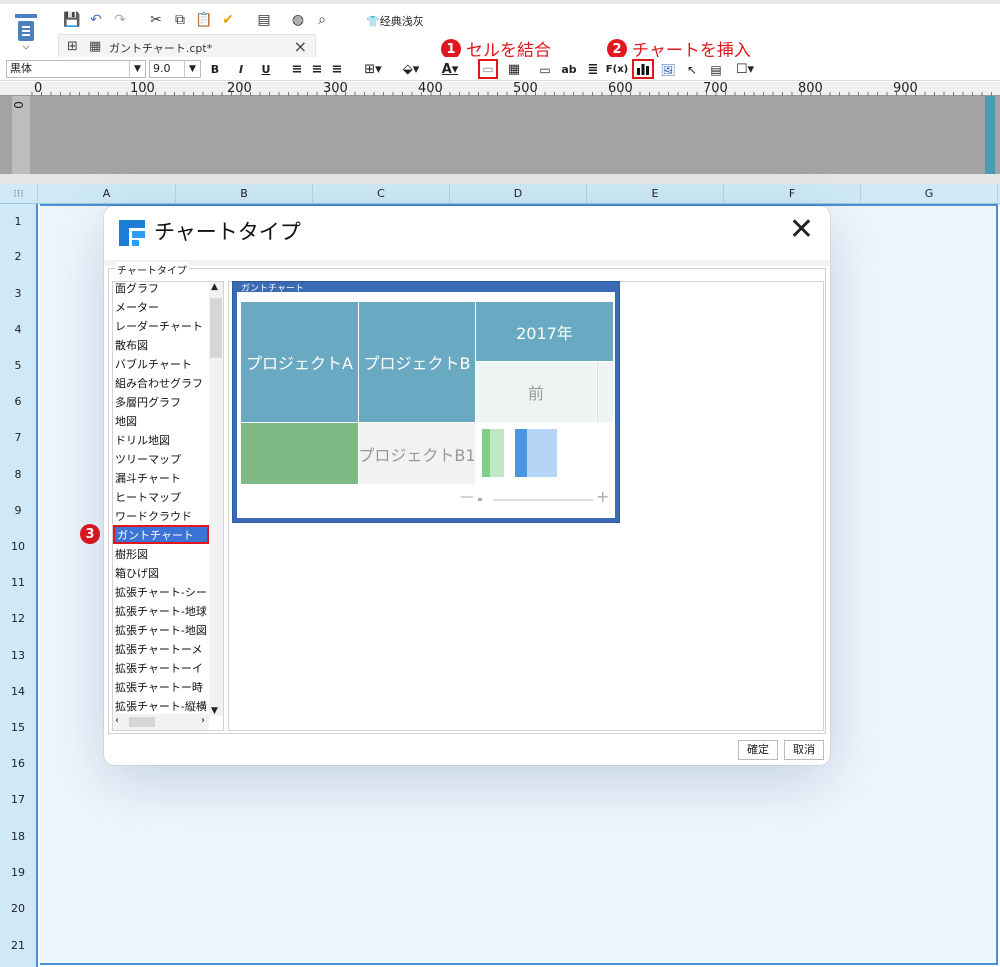 The height and width of the screenshot is (967, 1000). What do you see at coordinates (162, 497) in the screenshot?
I see `list-item: ヒートマップ` at bounding box center [162, 497].